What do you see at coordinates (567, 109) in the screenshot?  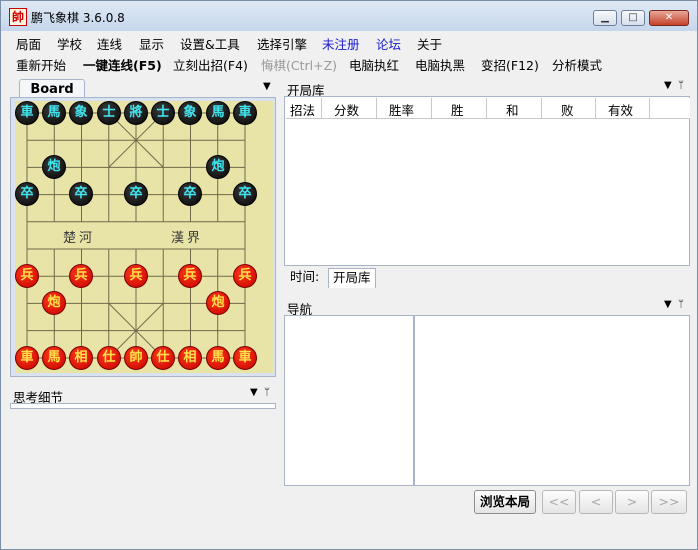 I see `column-header-loss: 败` at bounding box center [567, 109].